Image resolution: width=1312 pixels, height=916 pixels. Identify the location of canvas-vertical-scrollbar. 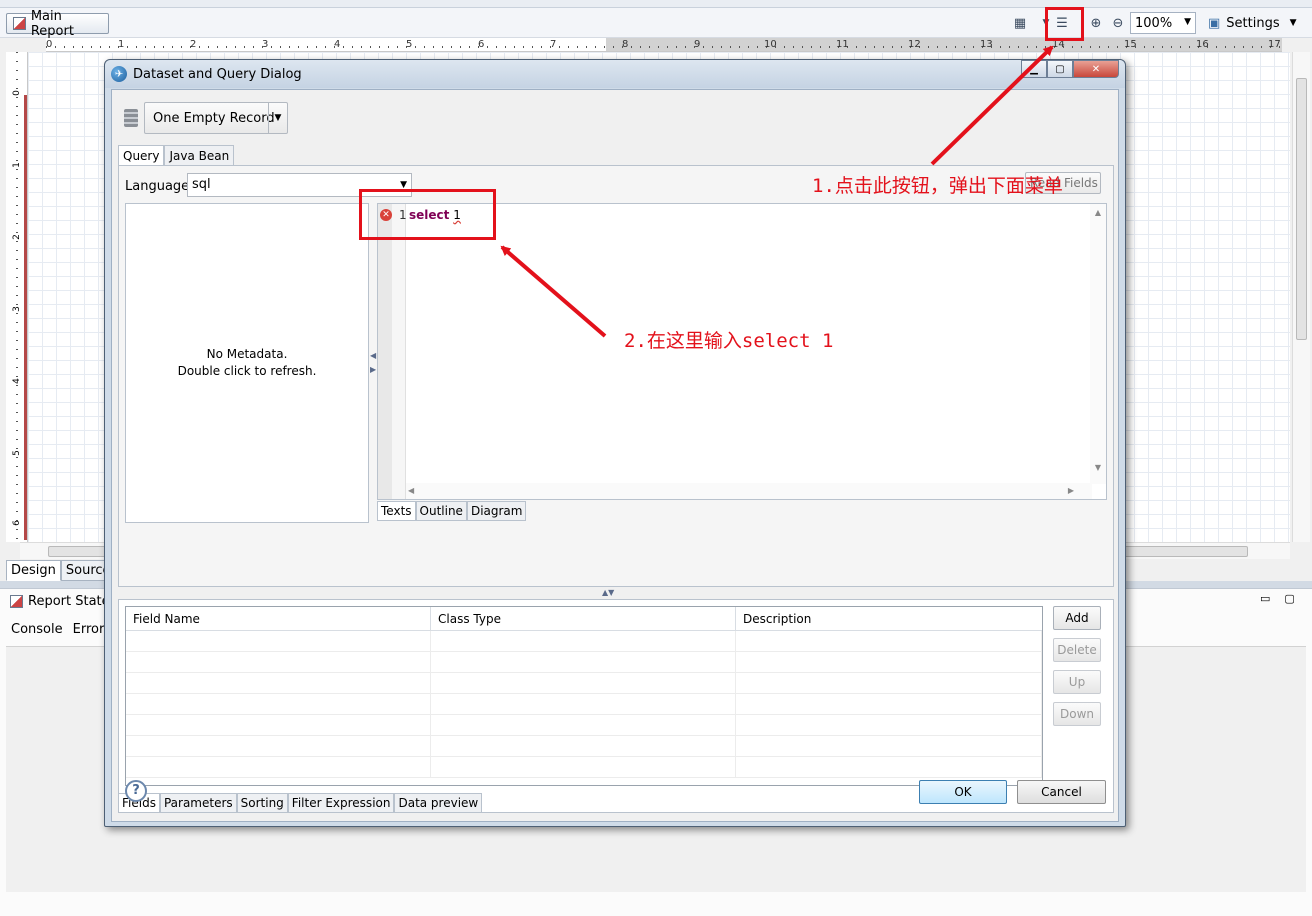
(1301, 297).